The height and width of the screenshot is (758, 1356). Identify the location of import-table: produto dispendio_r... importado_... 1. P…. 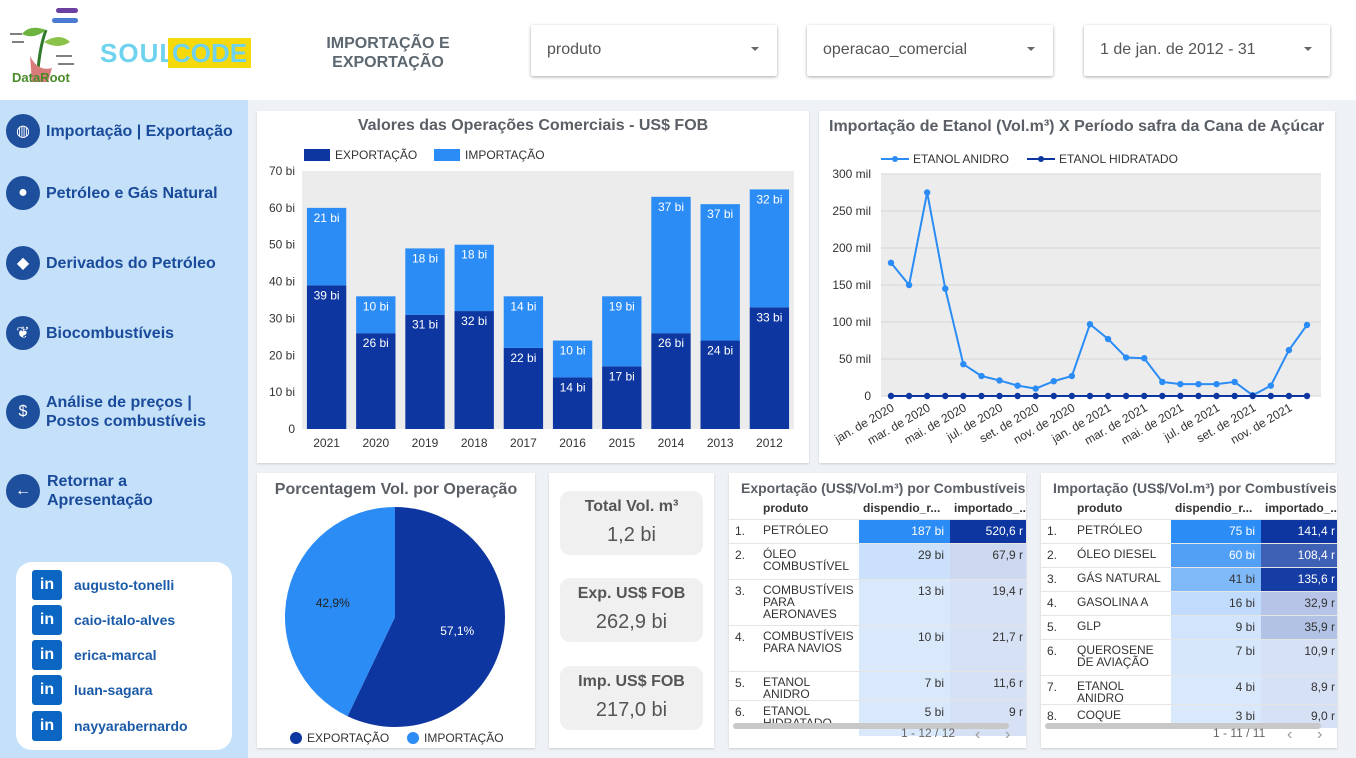
(1189, 612).